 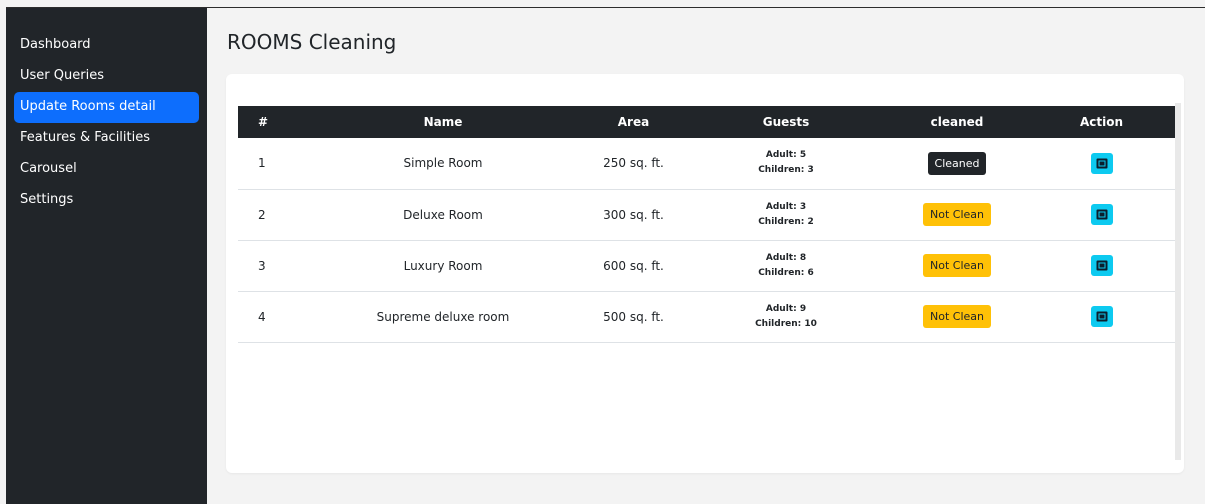 I want to click on guests-children: Children: 6, so click(x=786, y=272).